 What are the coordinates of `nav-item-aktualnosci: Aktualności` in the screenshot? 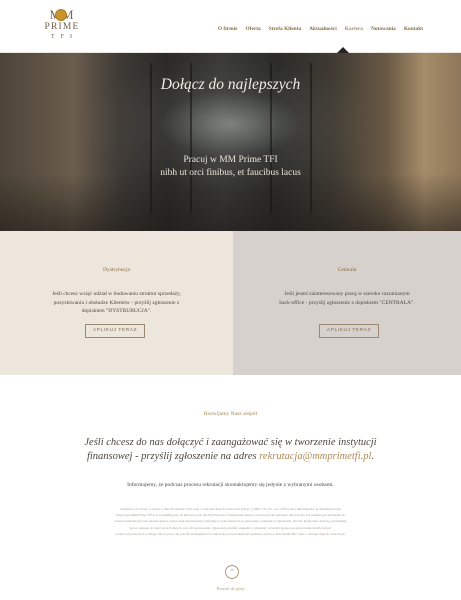 It's located at (323, 29).